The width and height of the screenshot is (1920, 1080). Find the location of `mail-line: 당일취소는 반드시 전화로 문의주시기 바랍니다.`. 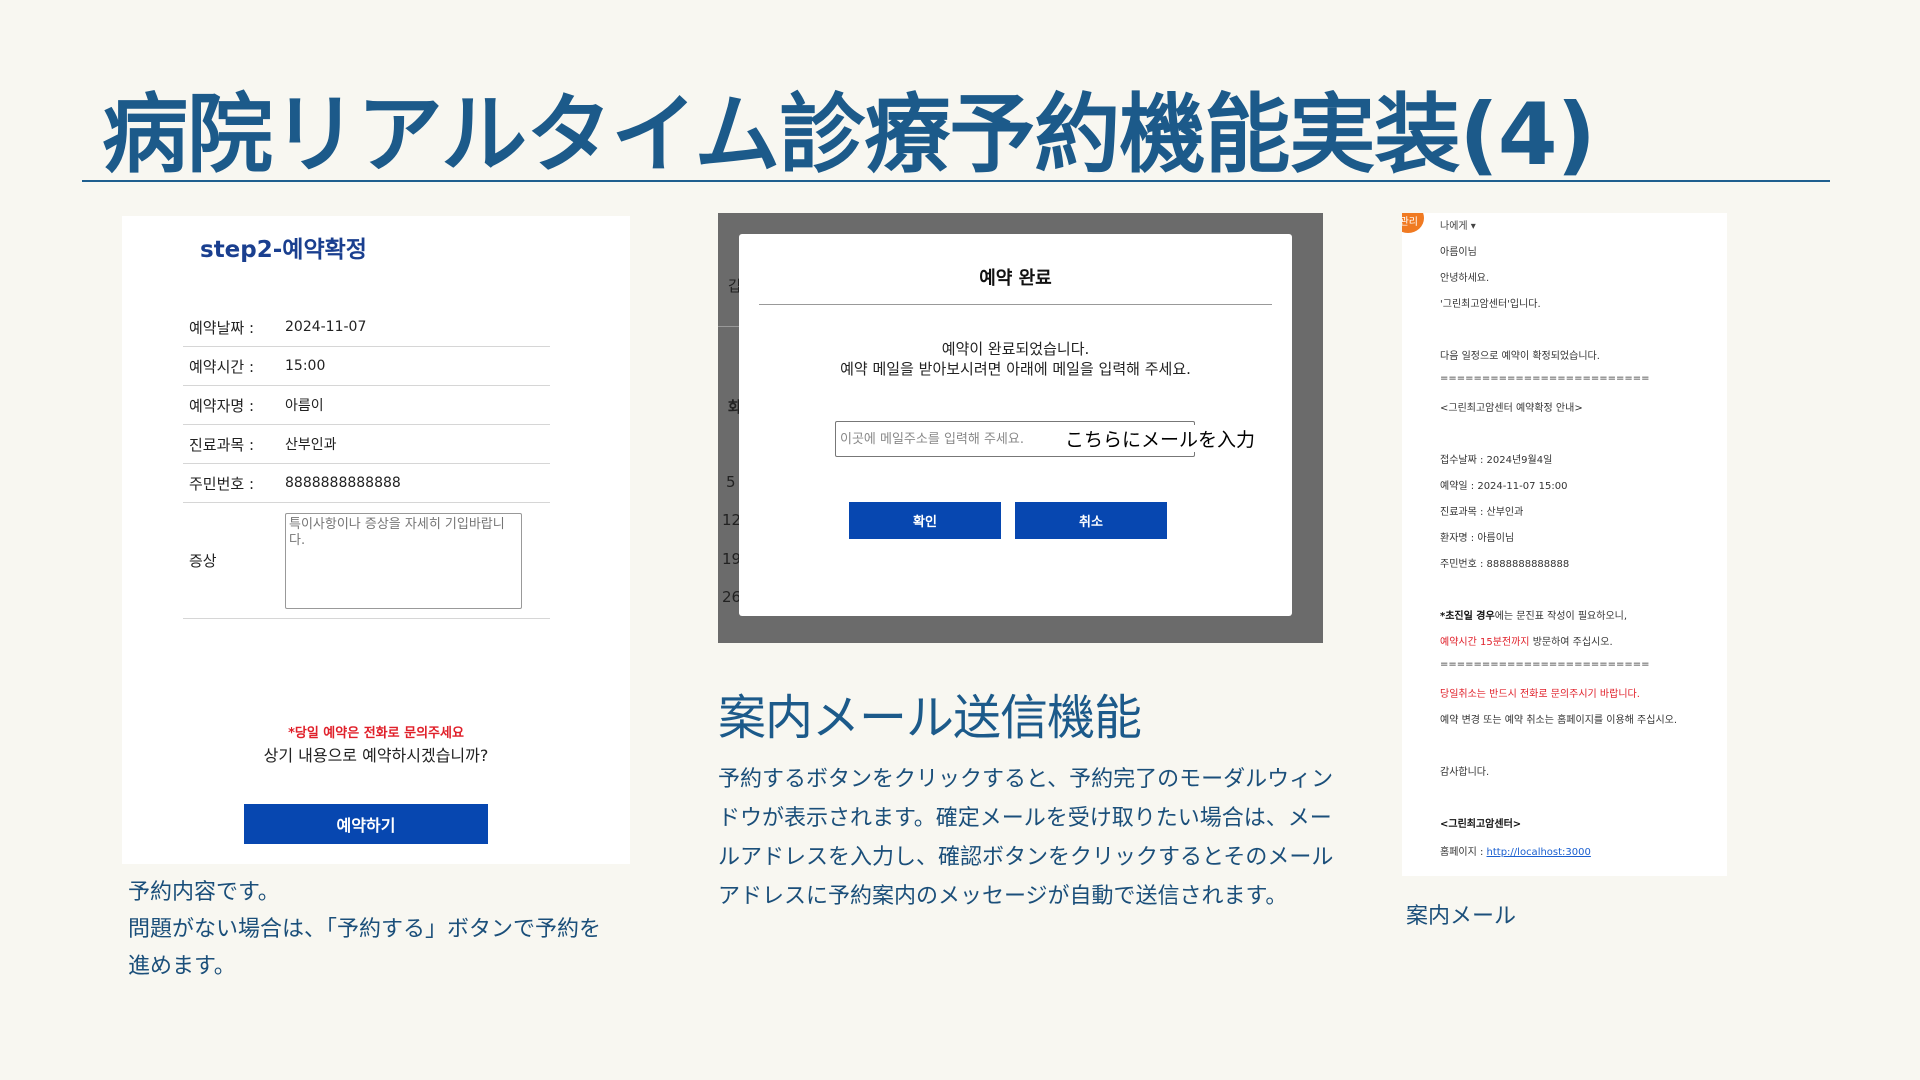

mail-line: 당일취소는 반드시 전화로 문의주시기 바랍니다. is located at coordinates (1540, 694).